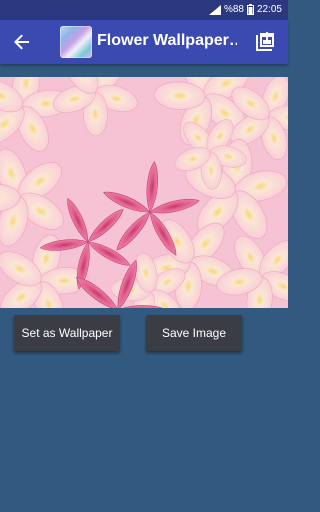  What do you see at coordinates (194, 333) in the screenshot?
I see `save-image-button: Save Image` at bounding box center [194, 333].